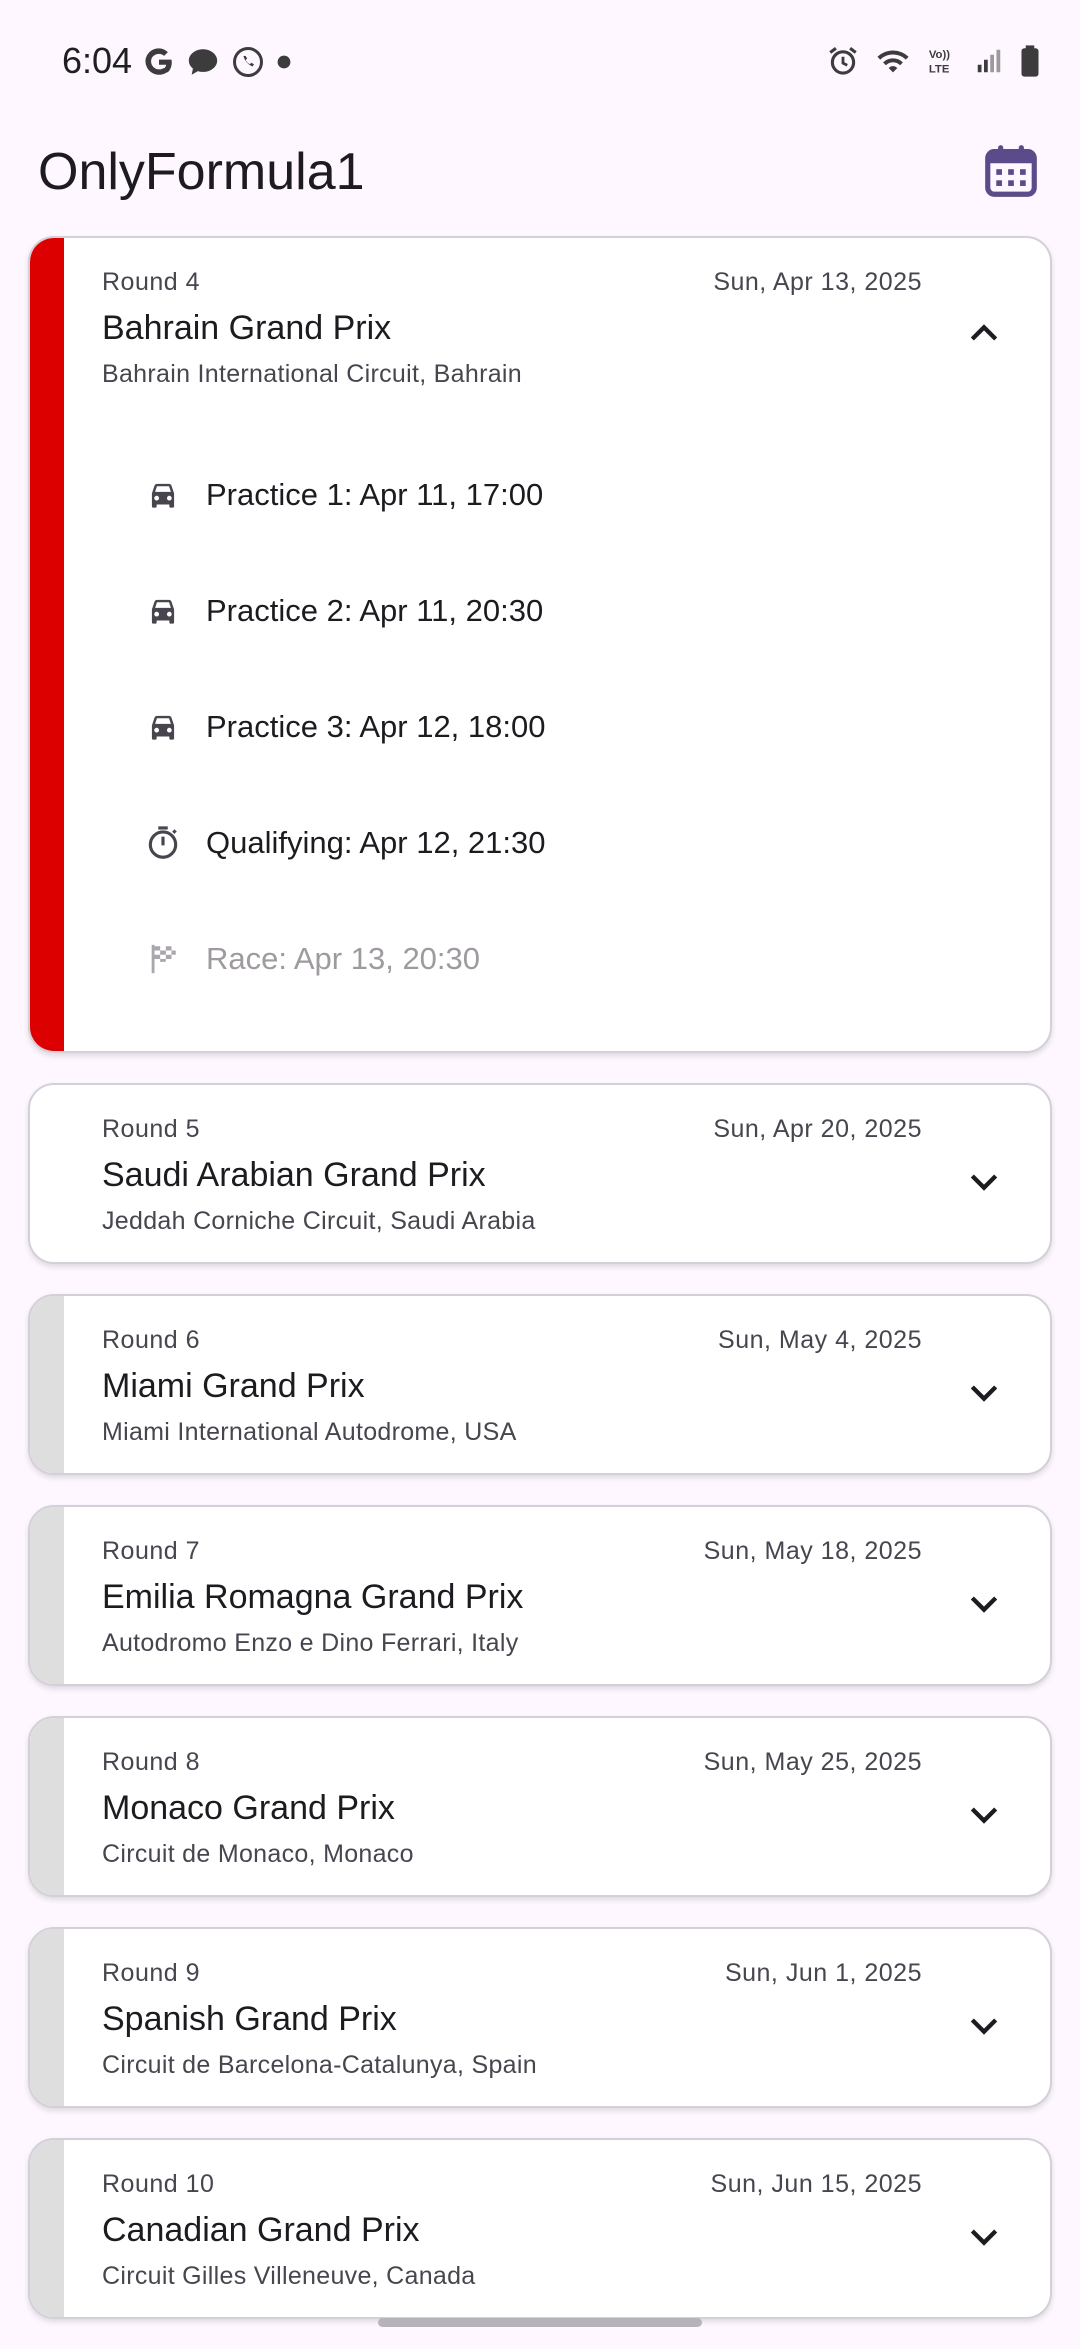  I want to click on session-item: Practice 1: Apr 11, 17:00, so click(596, 495).